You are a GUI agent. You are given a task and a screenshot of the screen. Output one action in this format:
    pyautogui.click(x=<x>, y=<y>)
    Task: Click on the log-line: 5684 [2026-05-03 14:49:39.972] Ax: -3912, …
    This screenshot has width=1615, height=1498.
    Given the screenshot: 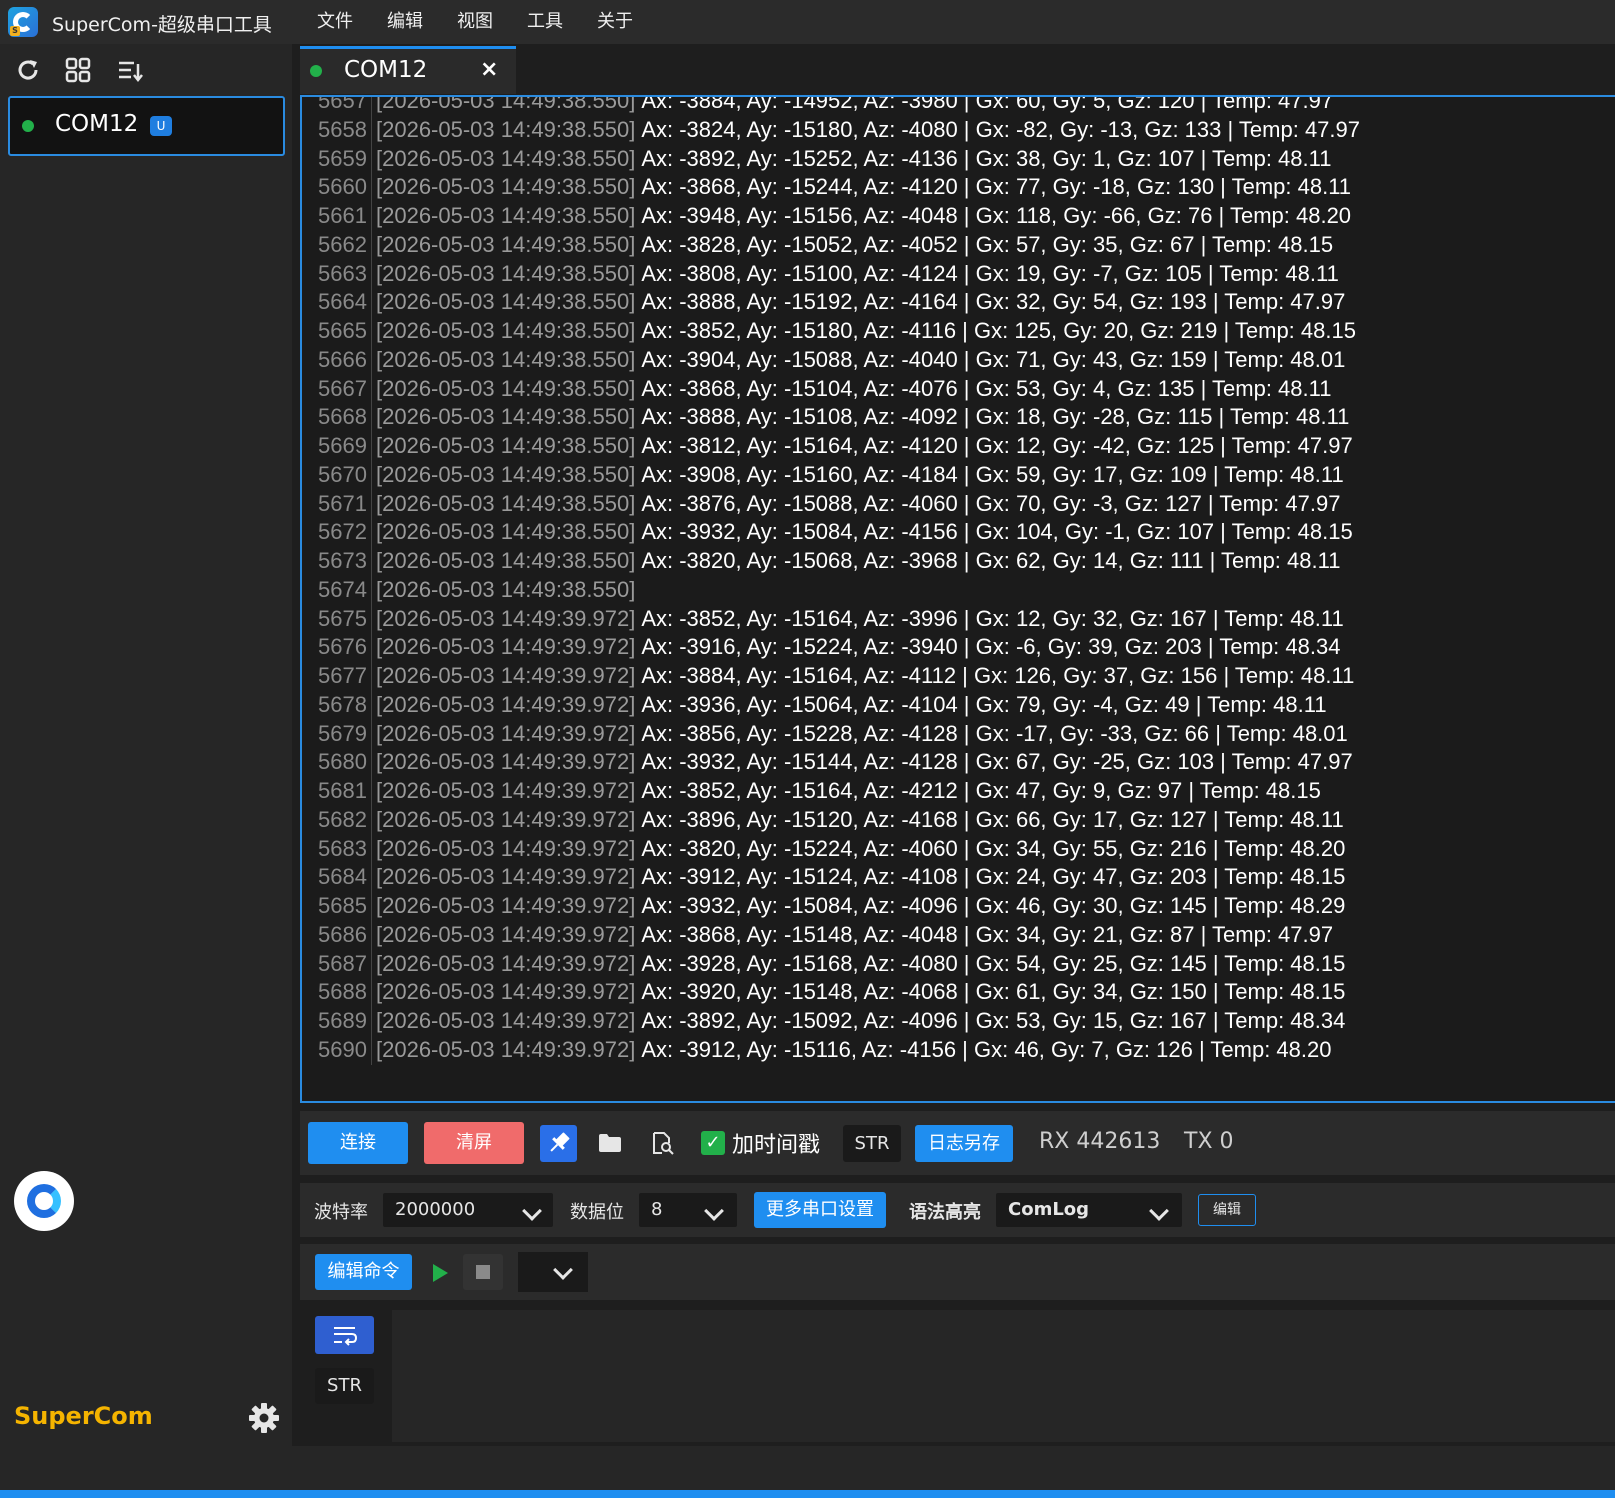 What is the action you would take?
    pyautogui.click(x=958, y=877)
    